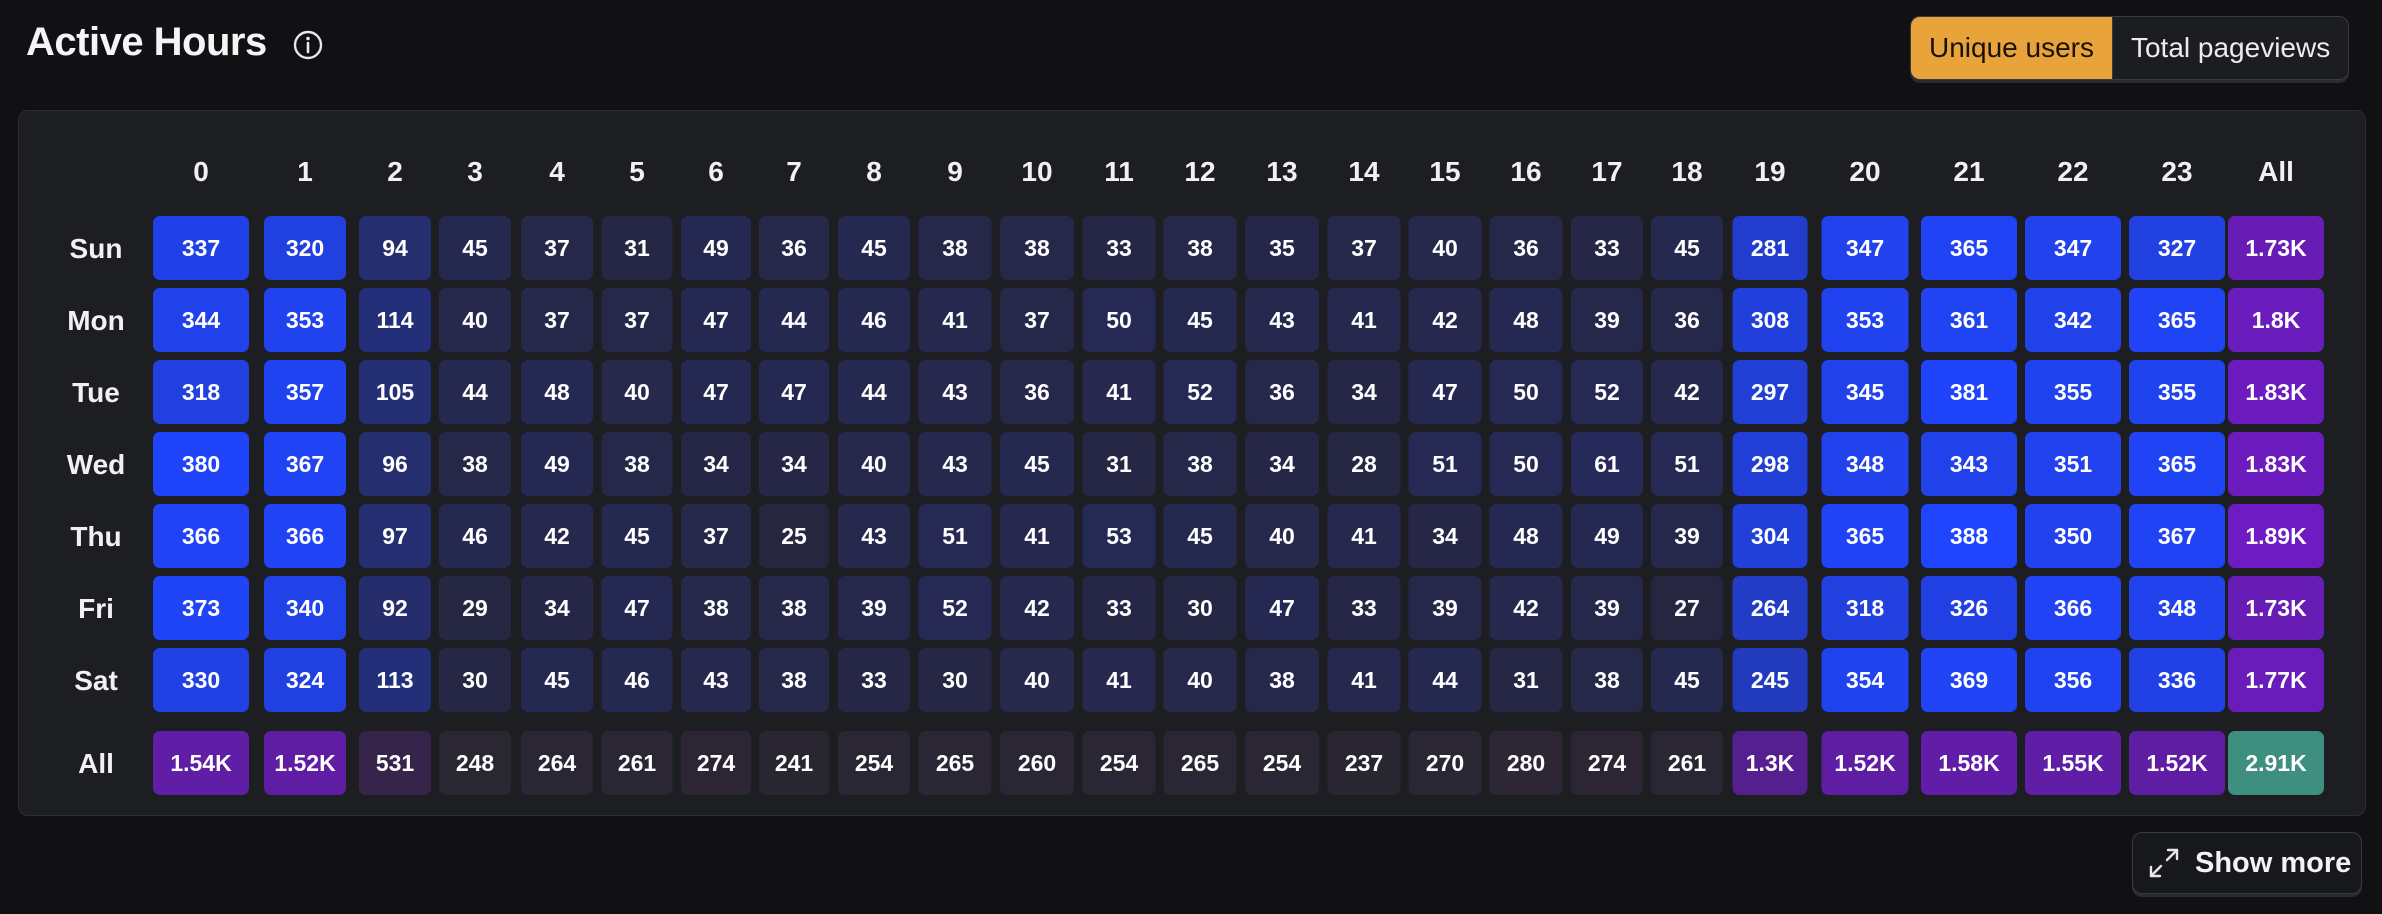  I want to click on toggle-total-pageviews: Total pageviews, so click(2230, 48).